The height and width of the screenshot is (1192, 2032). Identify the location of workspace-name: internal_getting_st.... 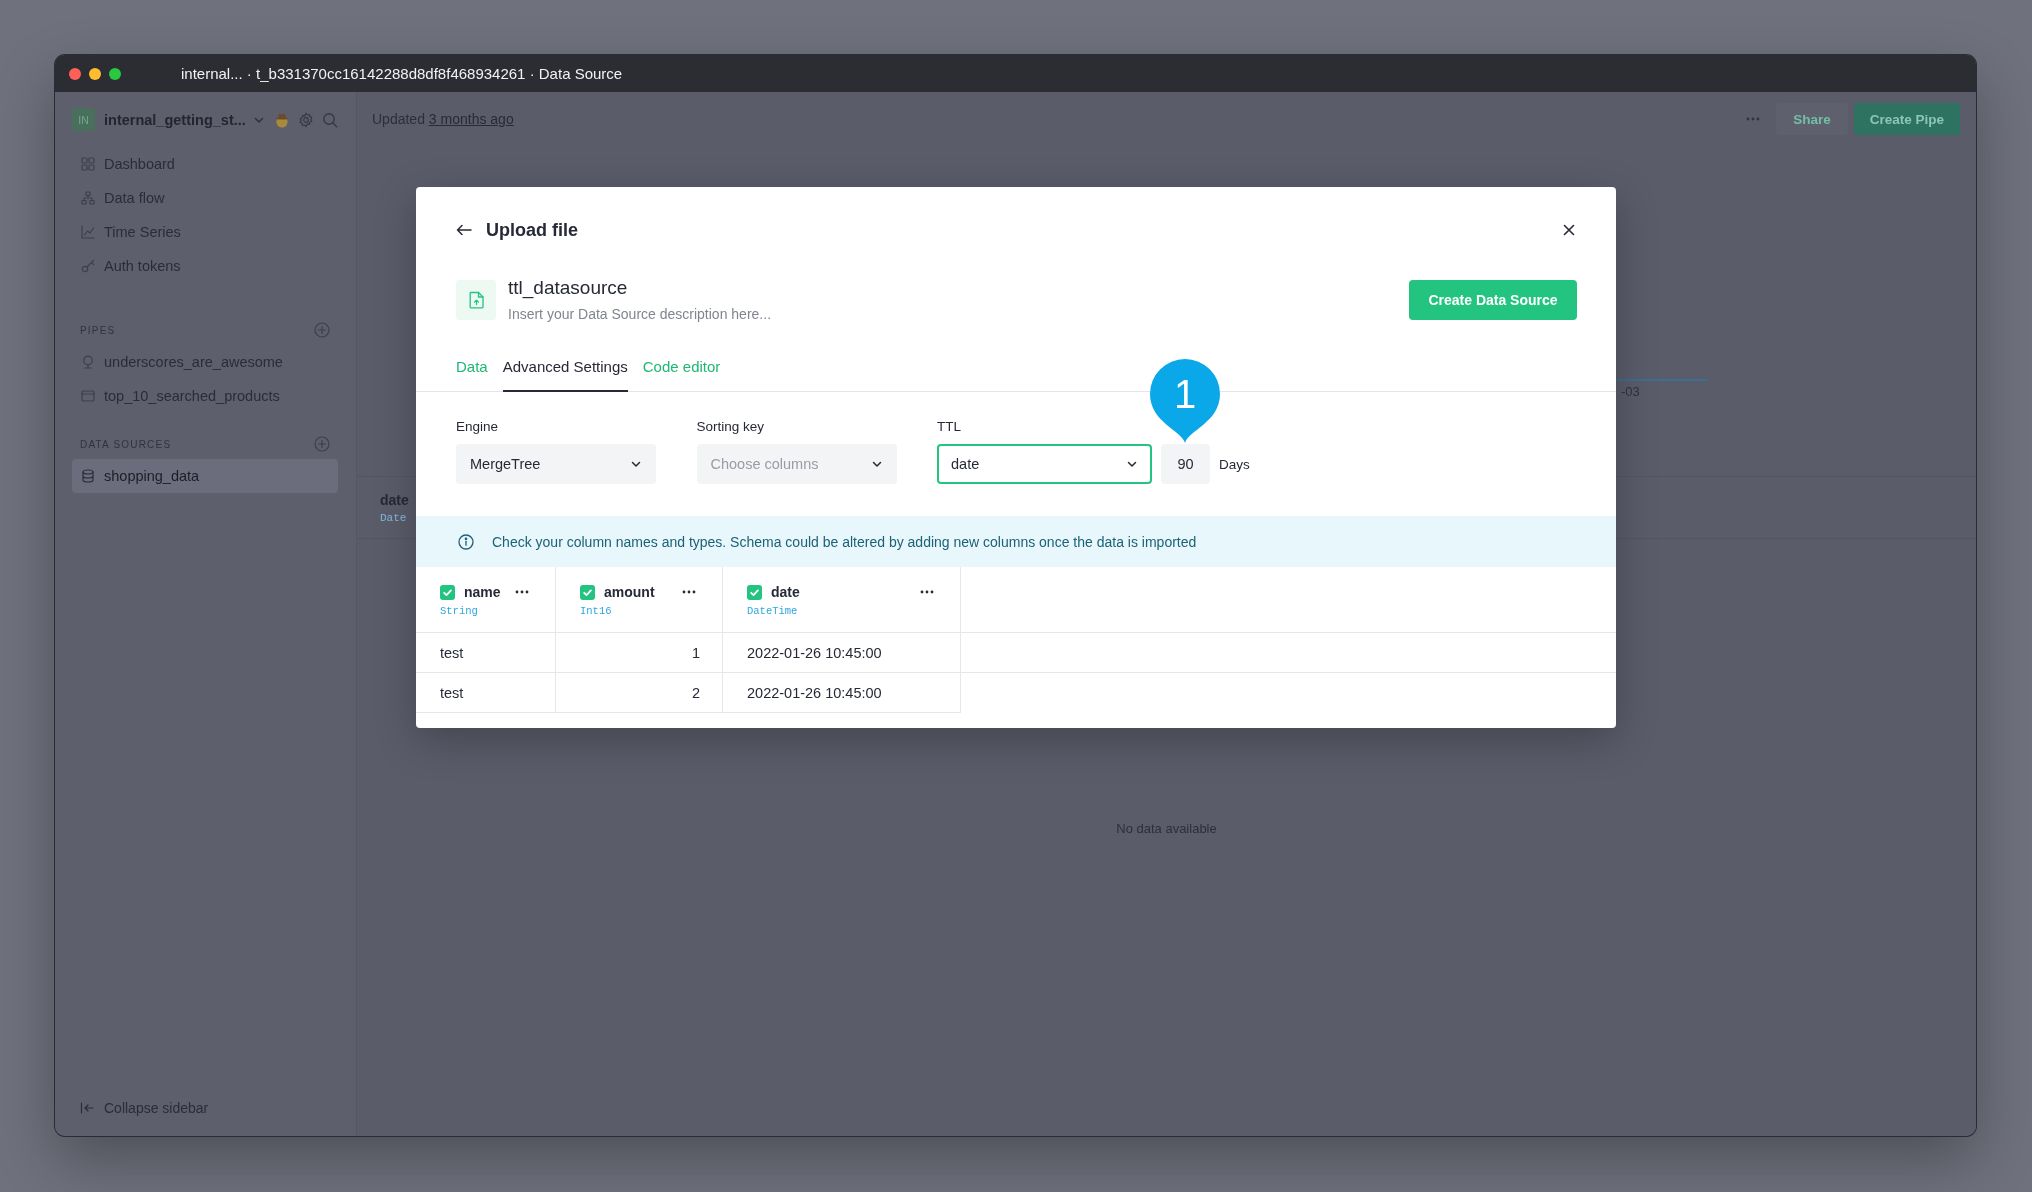
(175, 119).